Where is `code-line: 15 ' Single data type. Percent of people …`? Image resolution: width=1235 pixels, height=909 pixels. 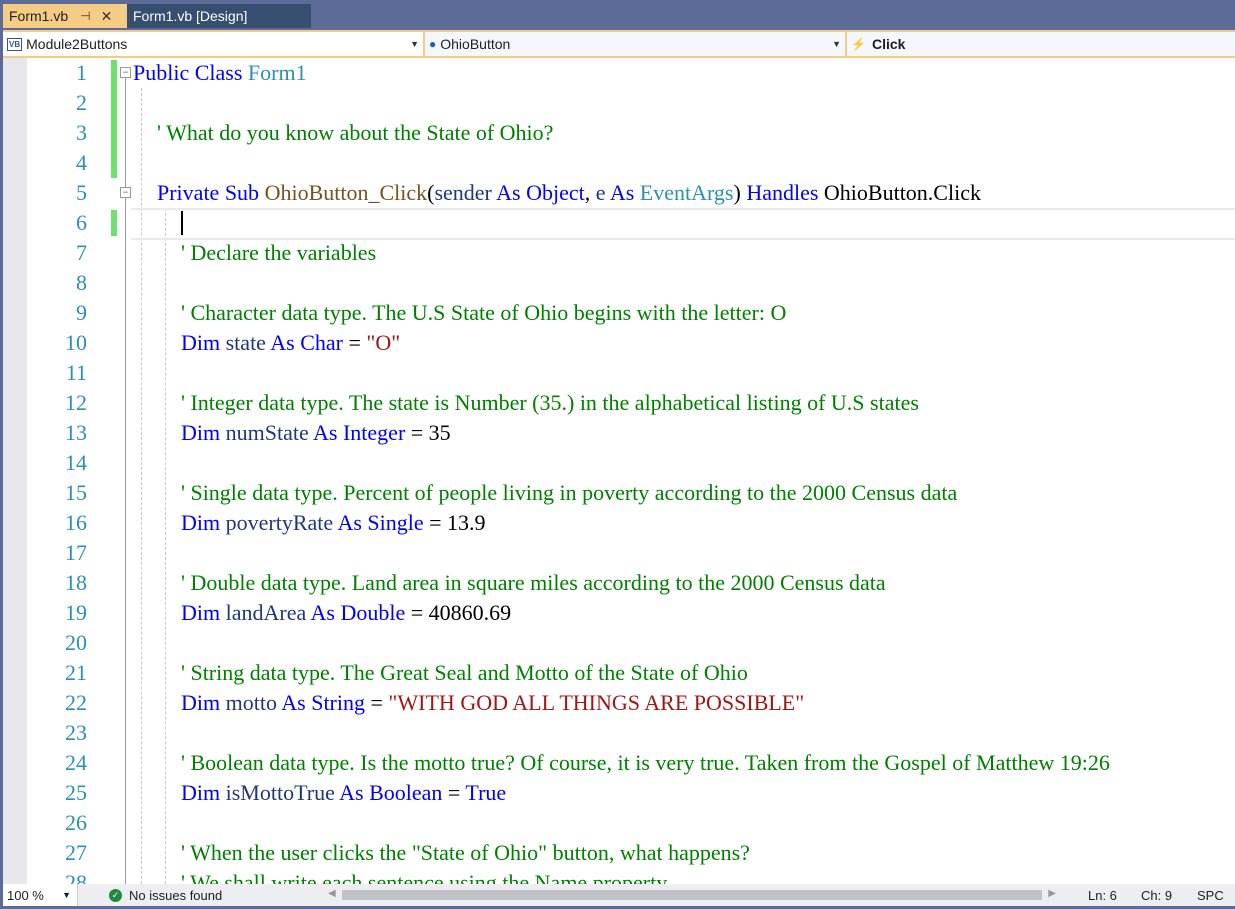
code-line: 15 ' Single data type. Percent of people … is located at coordinates (619, 493).